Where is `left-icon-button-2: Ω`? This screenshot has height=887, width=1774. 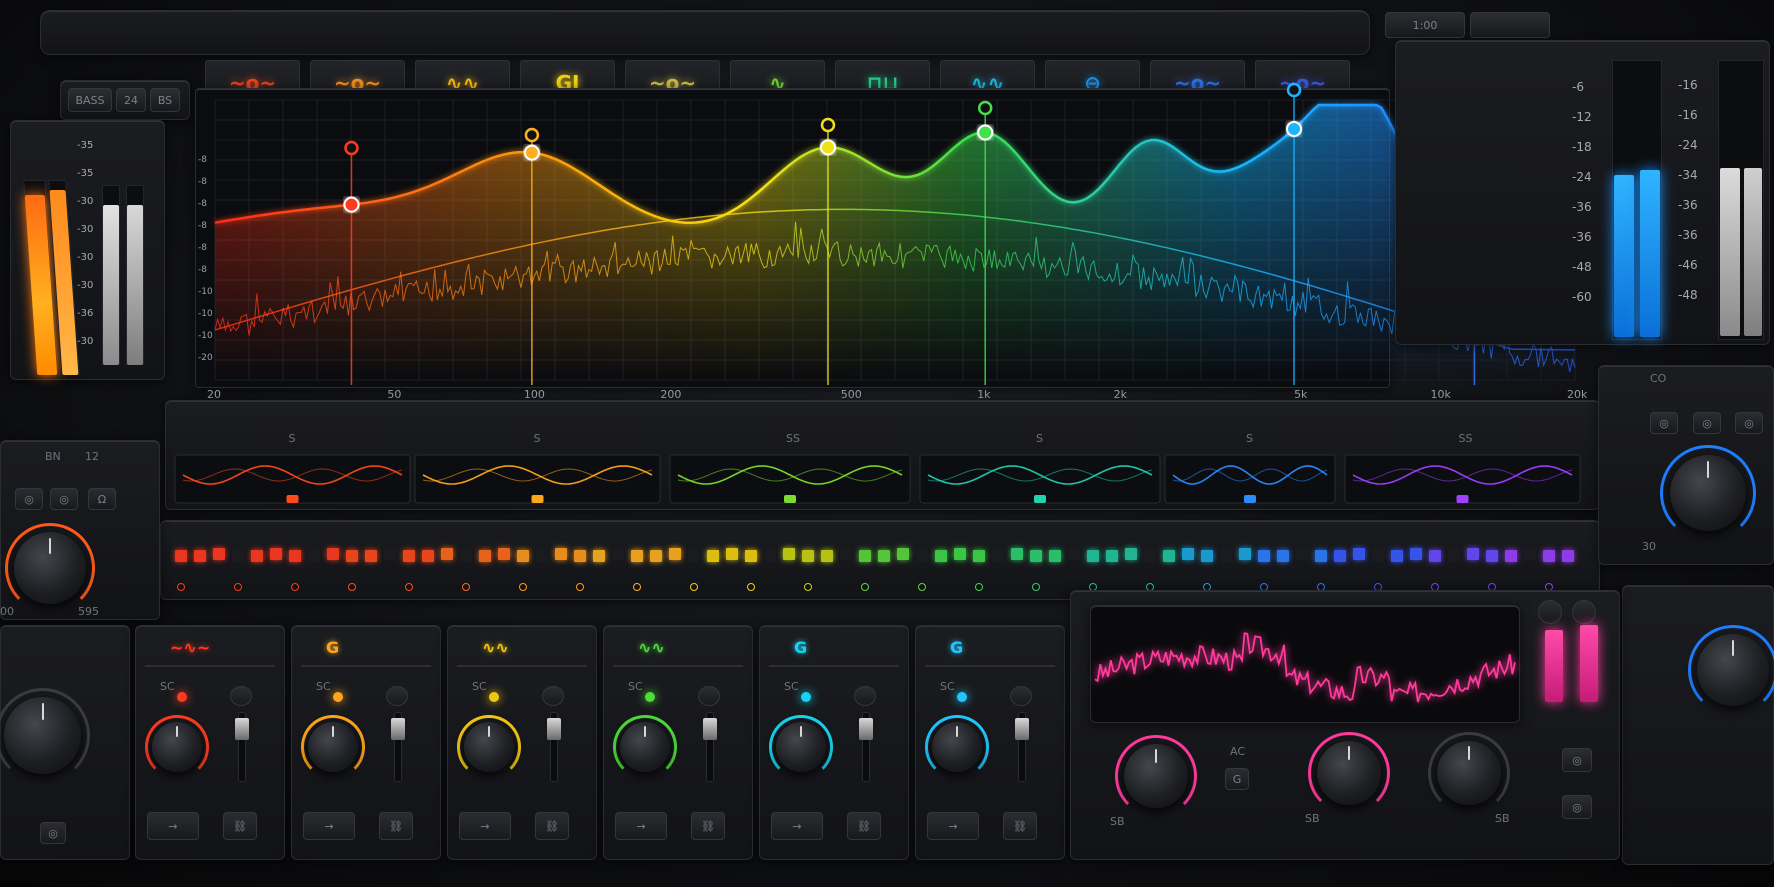 left-icon-button-2: Ω is located at coordinates (102, 499).